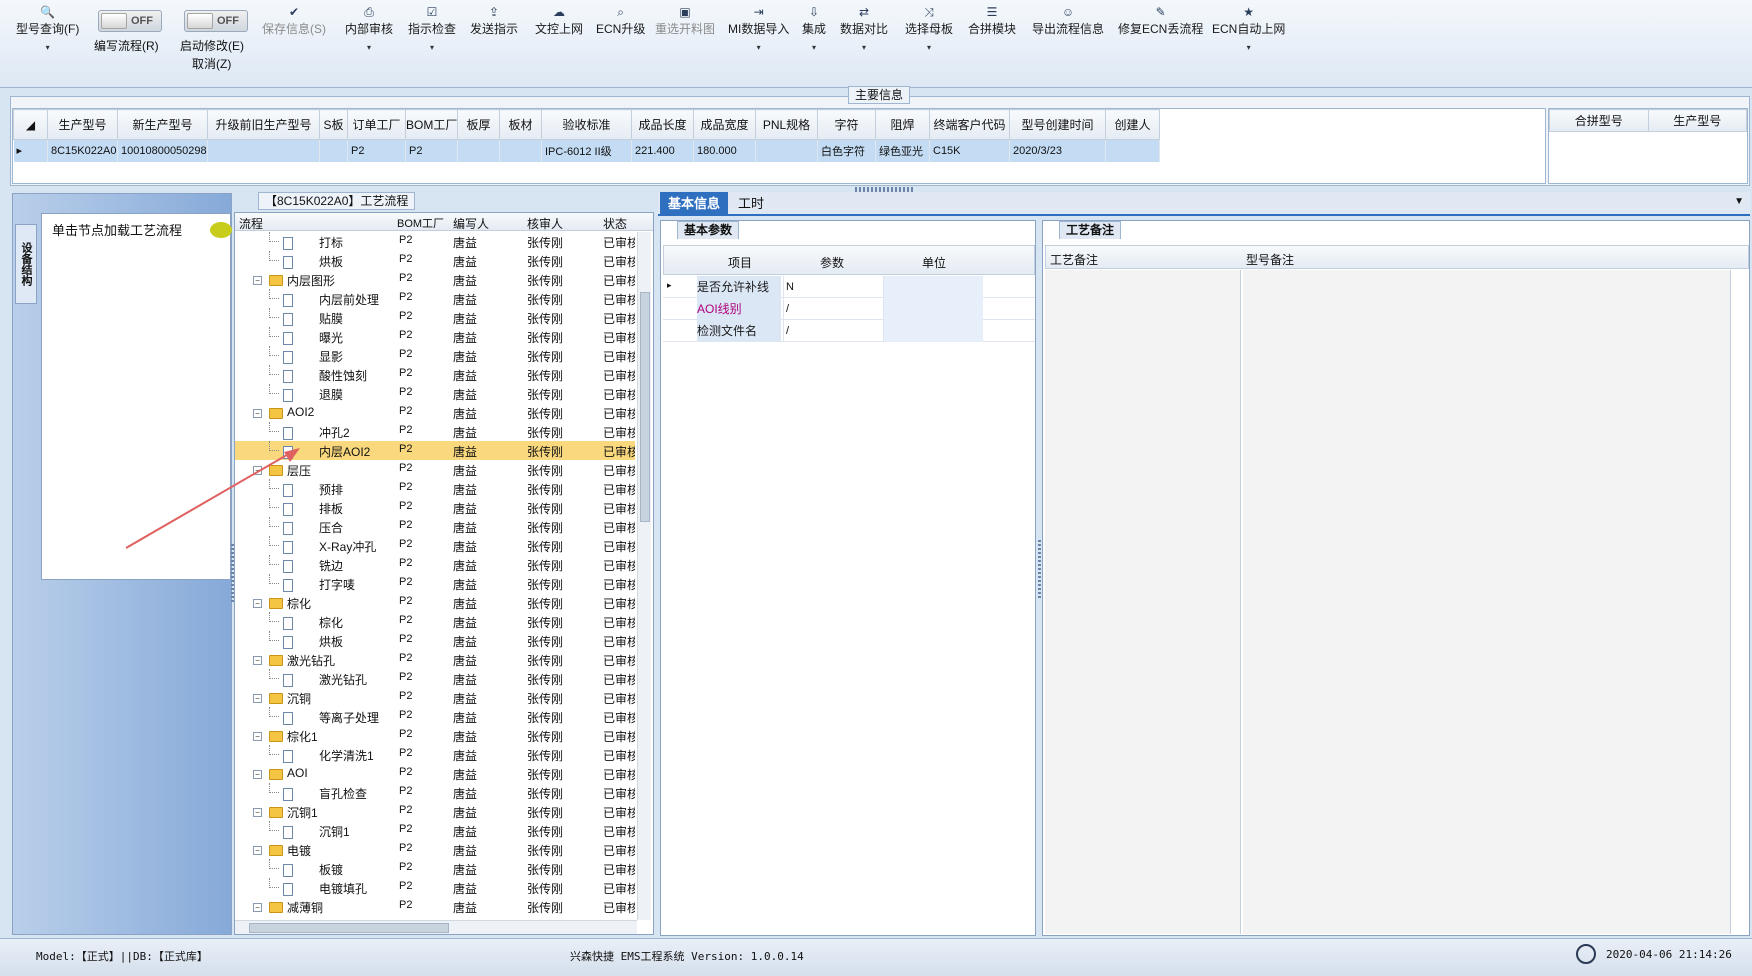  I want to click on flow-row: 内层前处理 P2 唐益 张传刚 已审核, so click(435, 298).